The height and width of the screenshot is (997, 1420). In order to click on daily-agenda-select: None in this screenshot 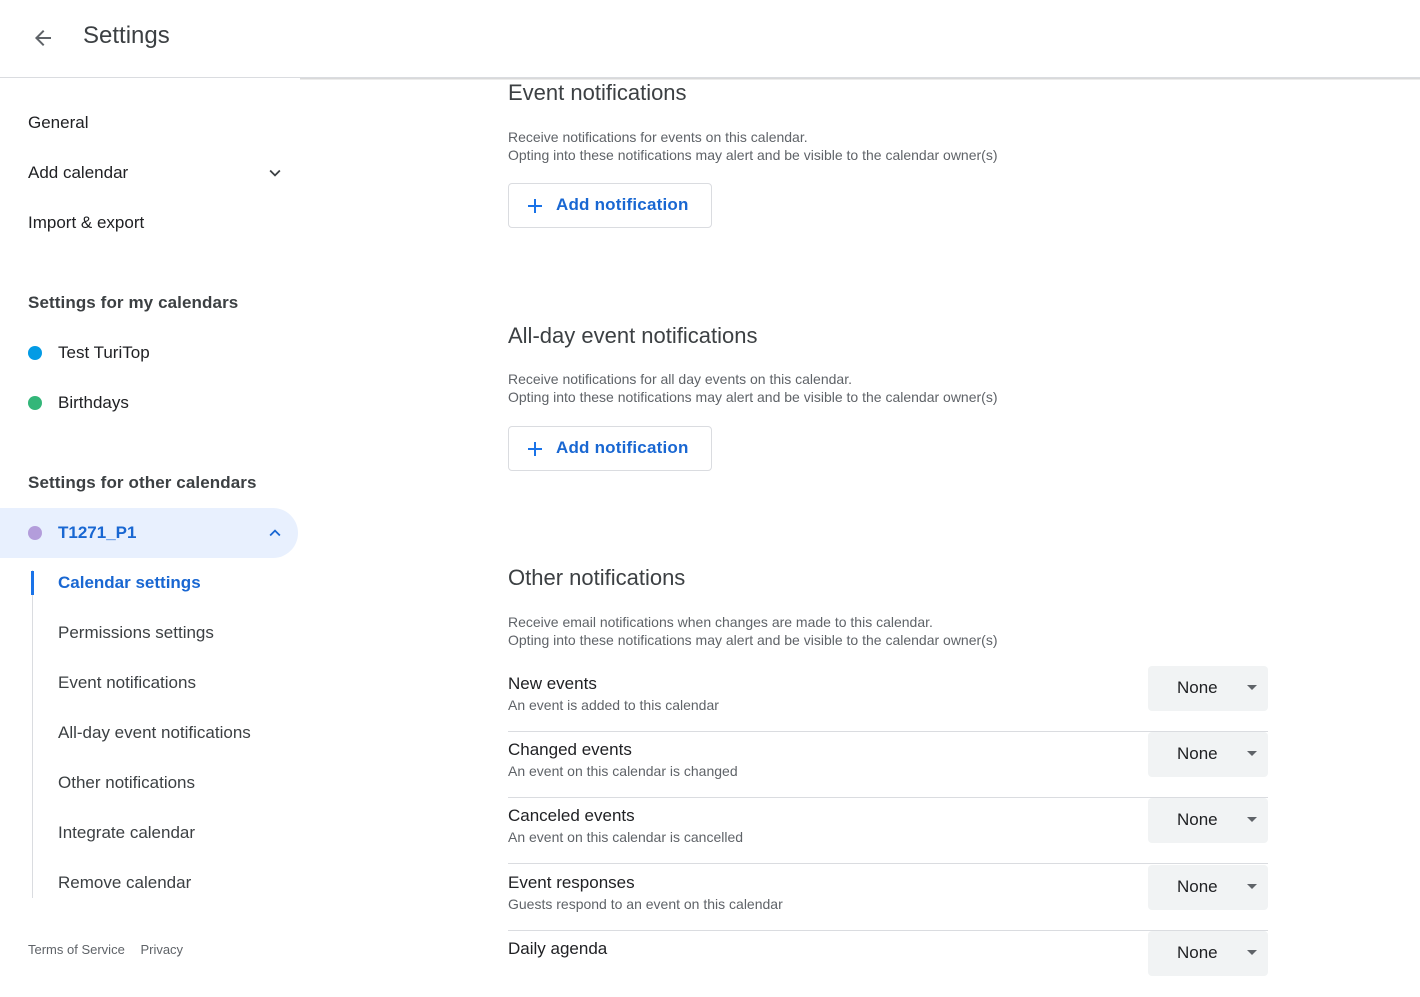, I will do `click(1208, 953)`.